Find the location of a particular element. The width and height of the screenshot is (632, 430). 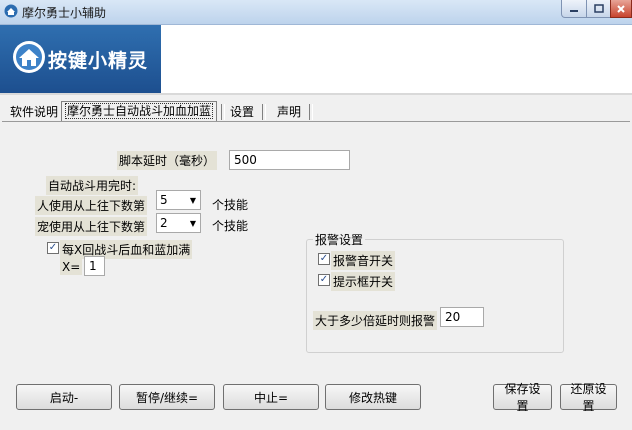

tab-statement: 声明 is located at coordinates (289, 112).